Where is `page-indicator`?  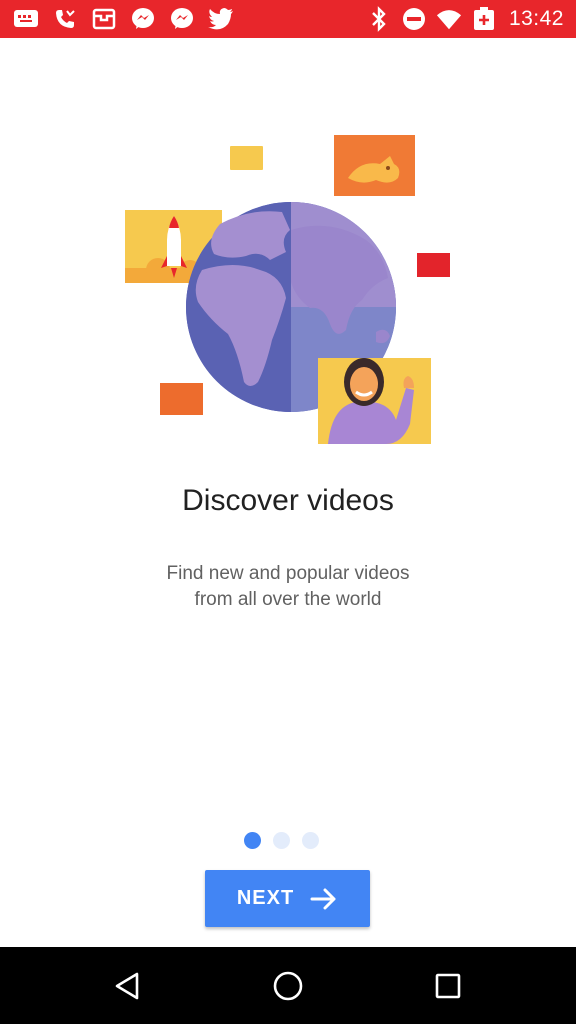 page-indicator is located at coordinates (287, 841).